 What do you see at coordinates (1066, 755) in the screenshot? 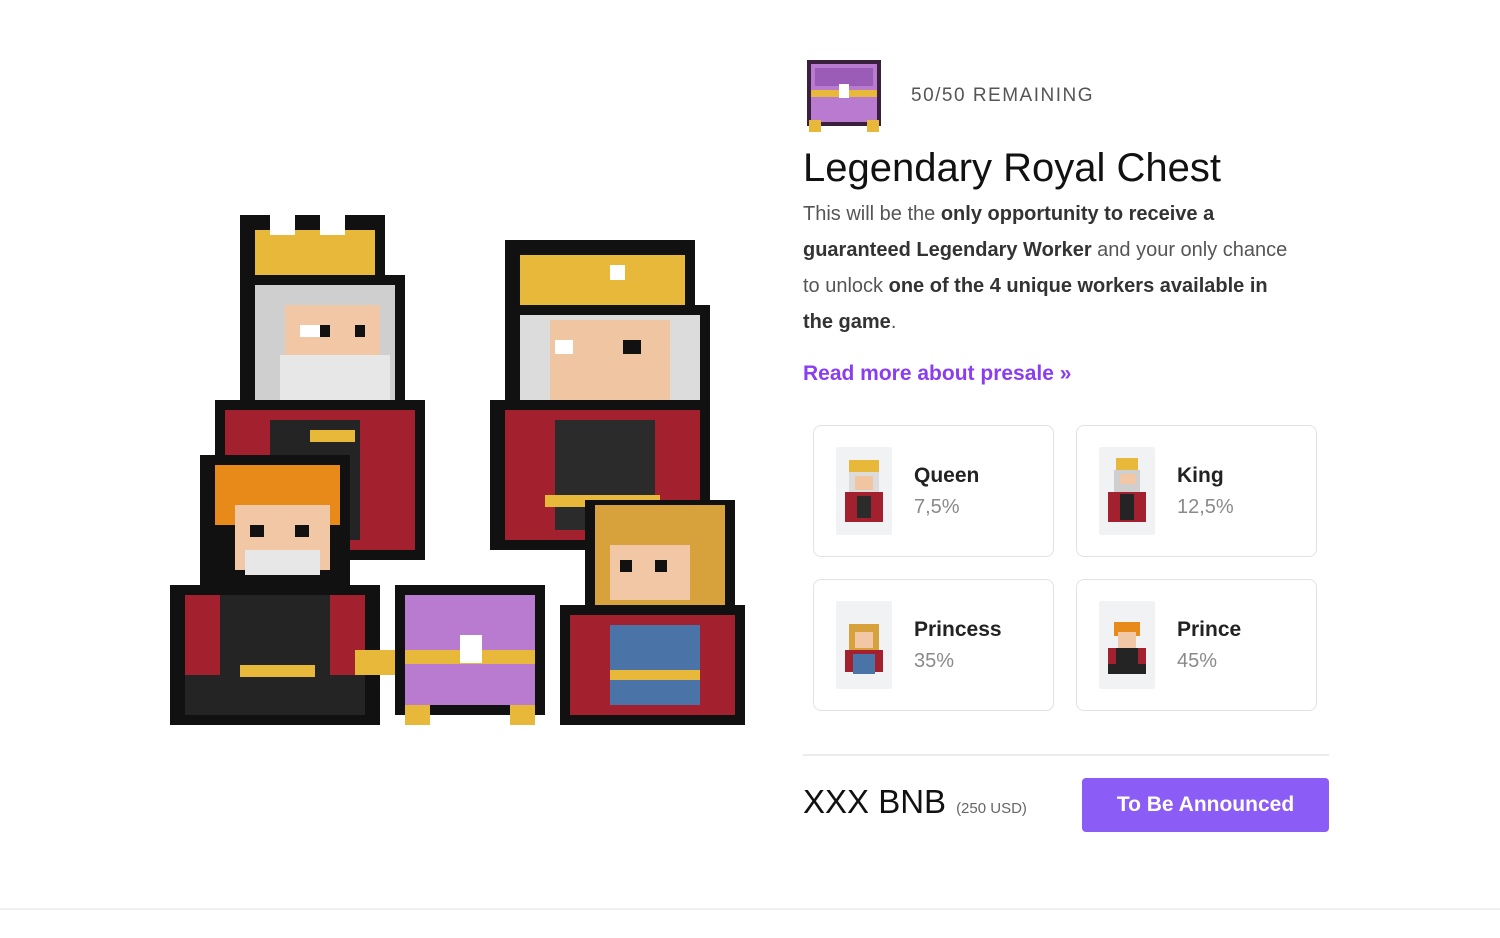
I see `divider` at bounding box center [1066, 755].